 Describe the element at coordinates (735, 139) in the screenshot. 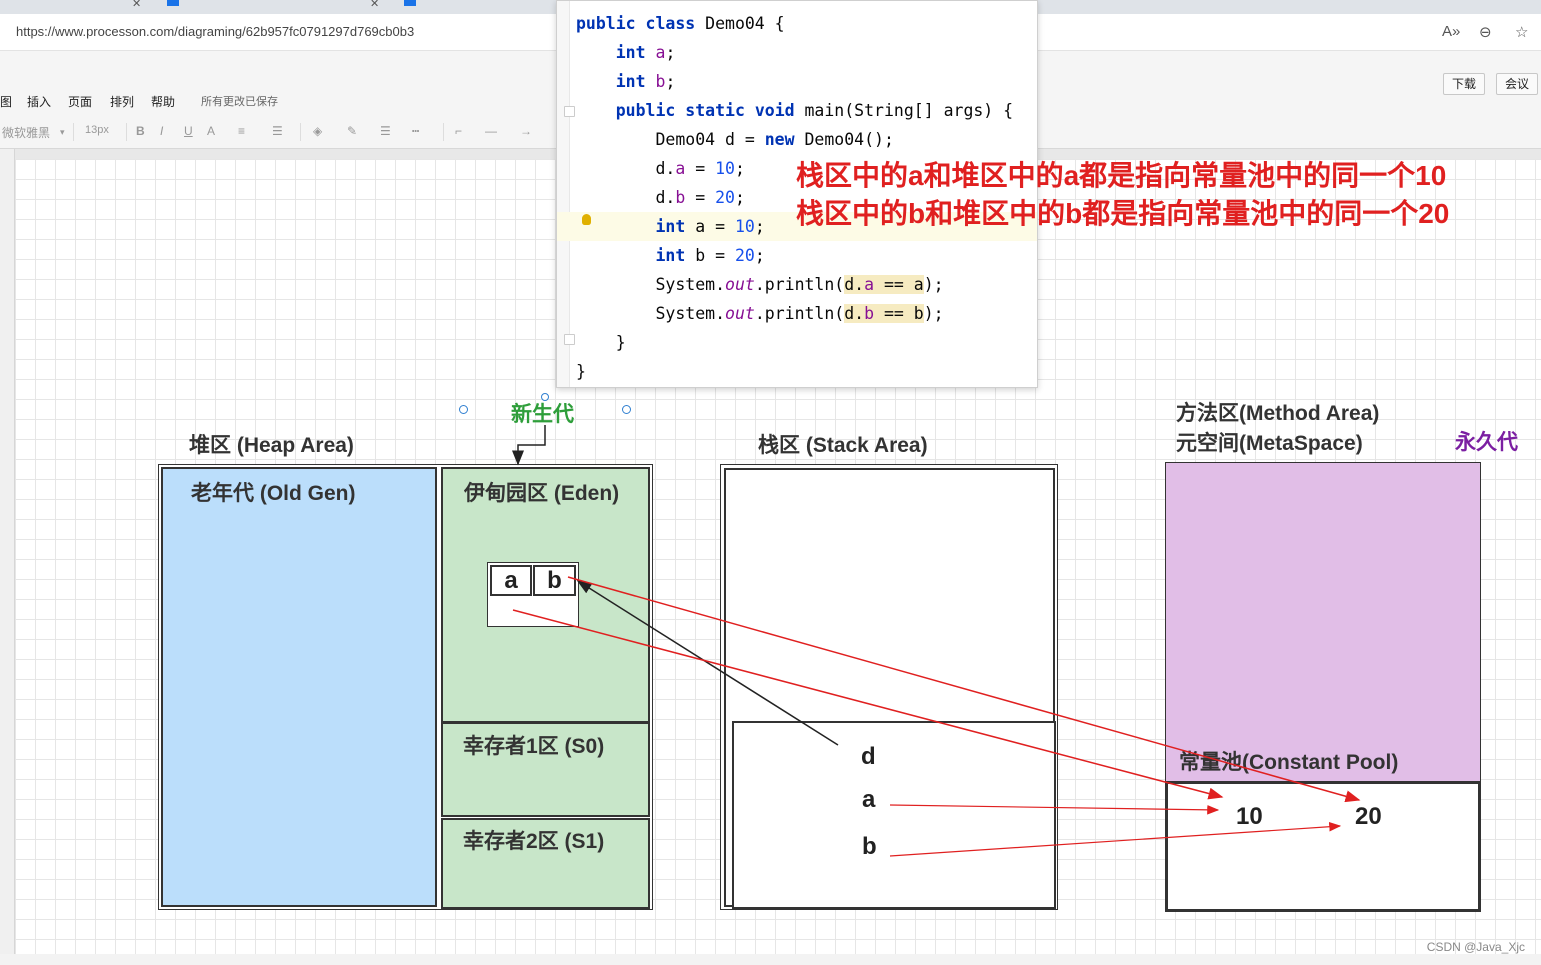

I see `code-line-5: Demo04 d = new Demo04();` at that location.